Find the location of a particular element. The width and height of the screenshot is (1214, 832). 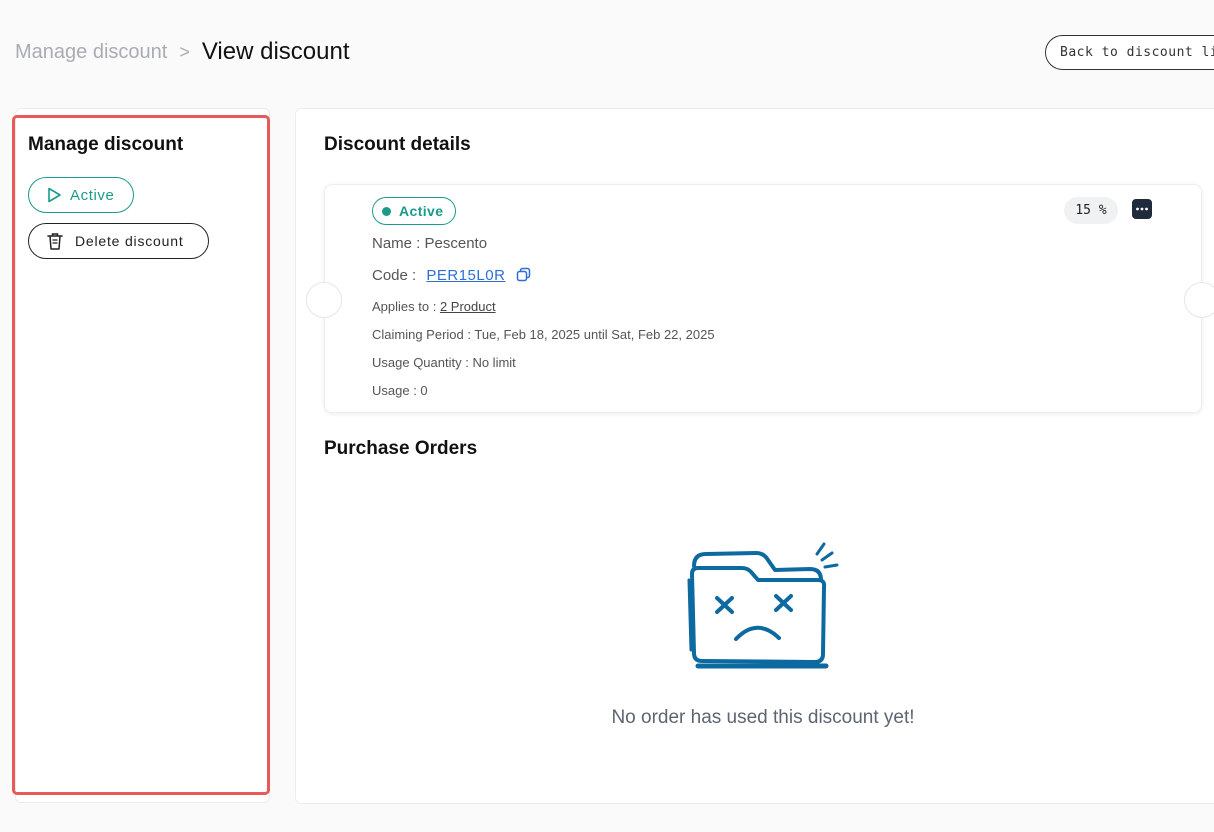

usage-quantity-row: Usage Quantity : No limit is located at coordinates (444, 362).